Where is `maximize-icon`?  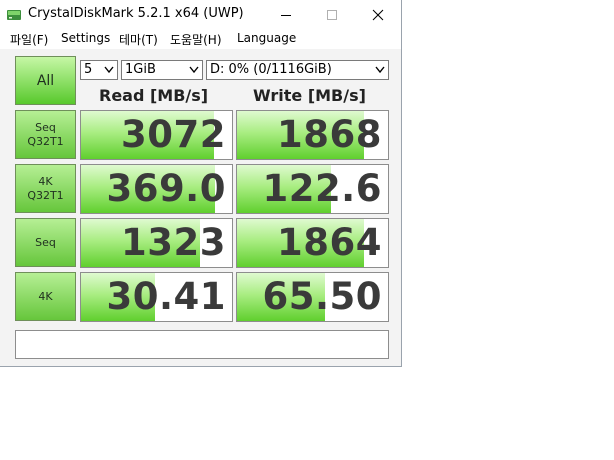 maximize-icon is located at coordinates (332, 15).